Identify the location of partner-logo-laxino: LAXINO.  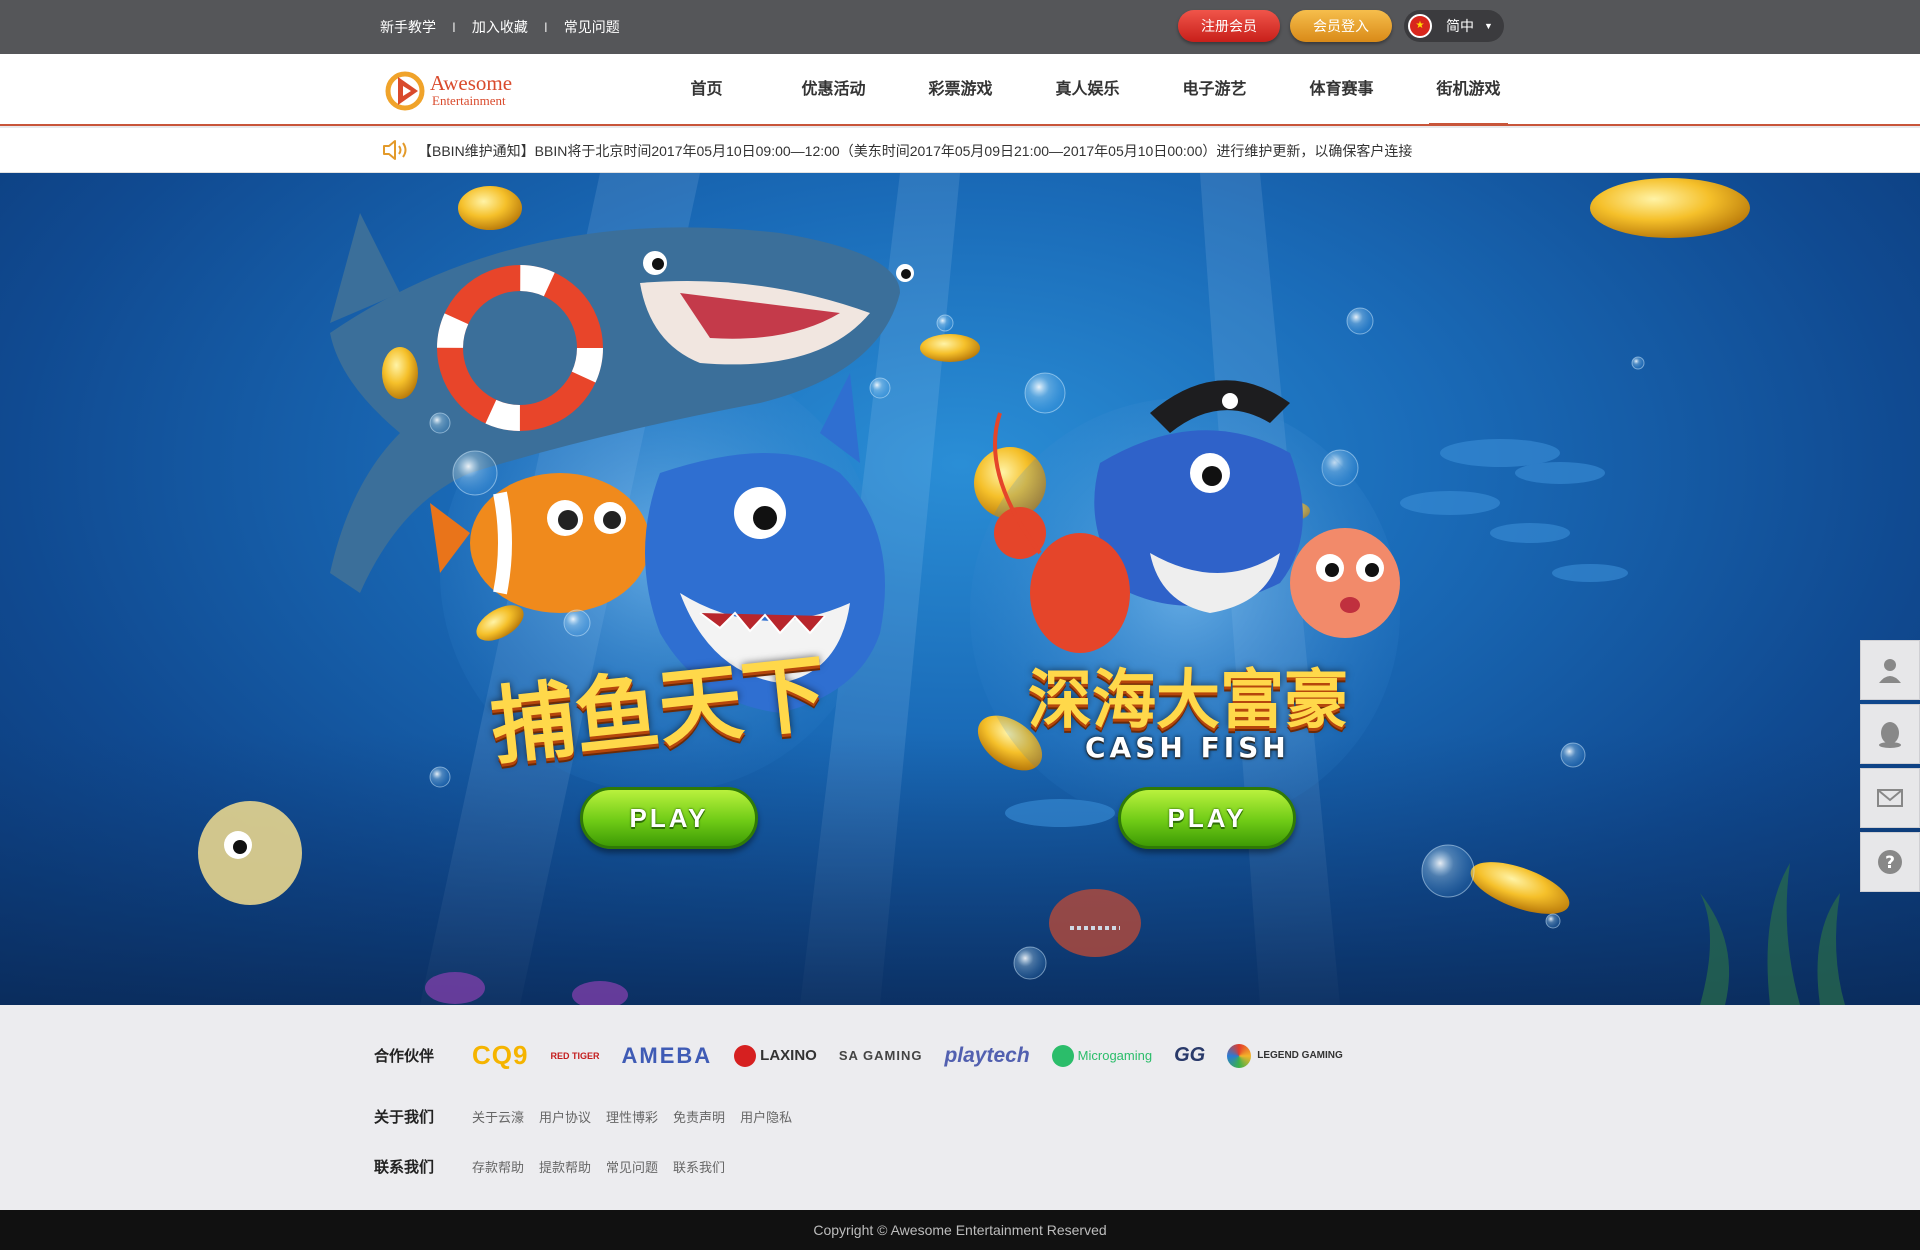
(775, 1055).